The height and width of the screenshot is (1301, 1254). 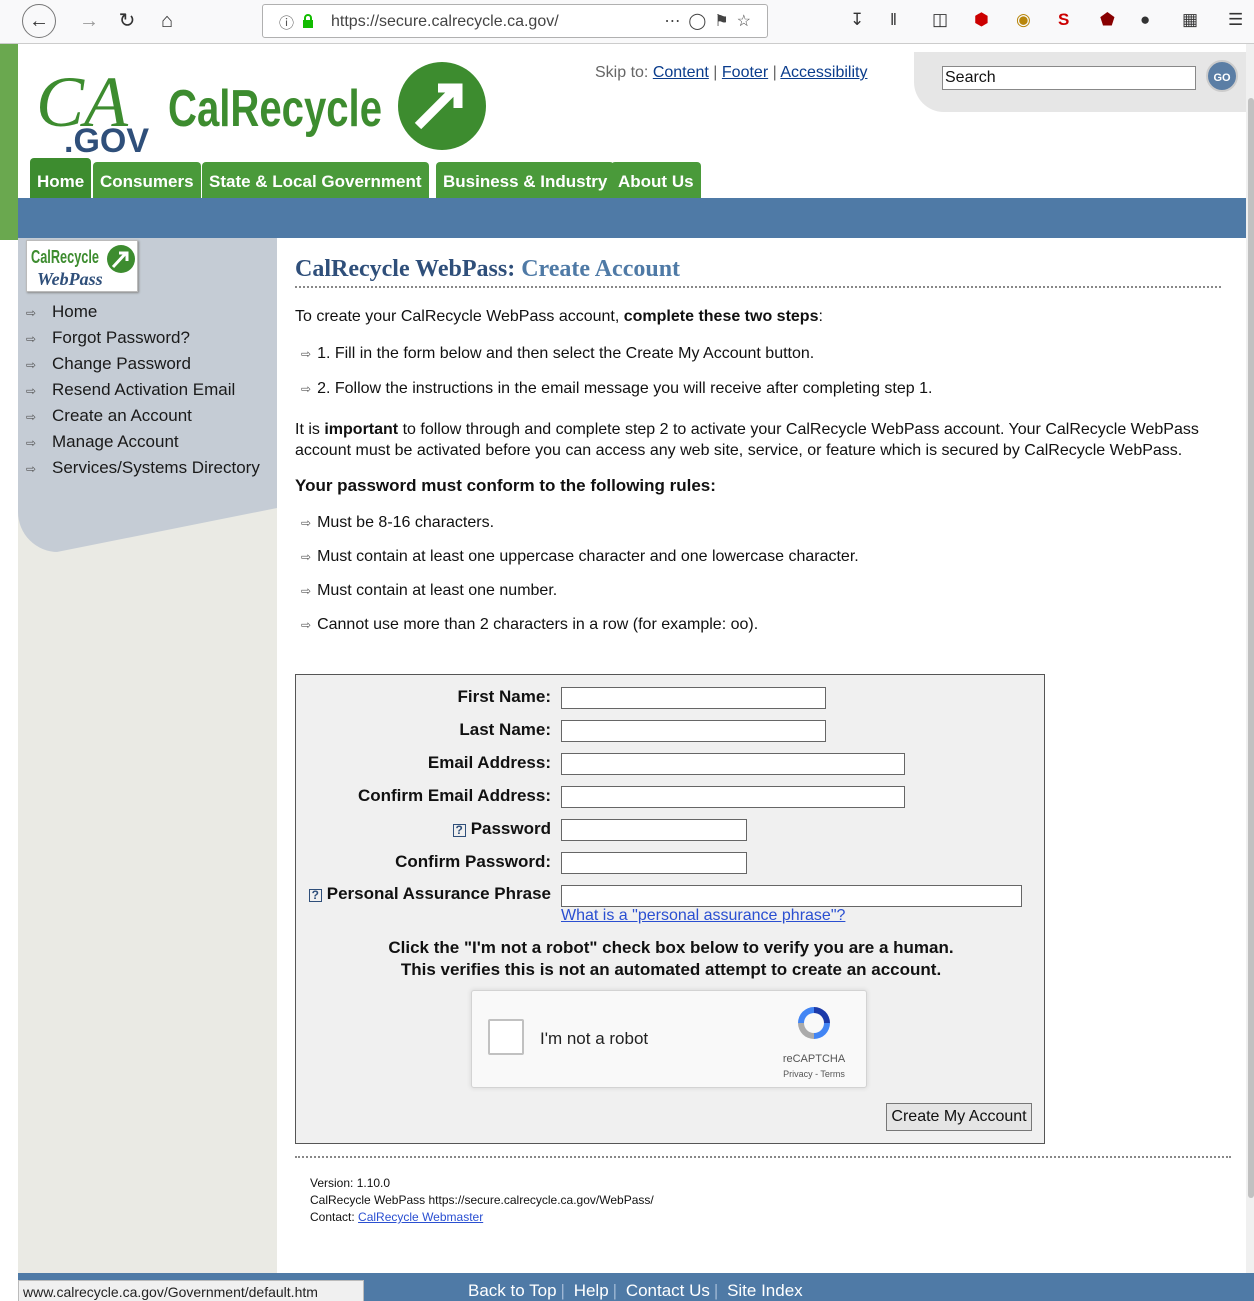 What do you see at coordinates (115, 441) in the screenshot?
I see `sidebar-item-label: Manage Account` at bounding box center [115, 441].